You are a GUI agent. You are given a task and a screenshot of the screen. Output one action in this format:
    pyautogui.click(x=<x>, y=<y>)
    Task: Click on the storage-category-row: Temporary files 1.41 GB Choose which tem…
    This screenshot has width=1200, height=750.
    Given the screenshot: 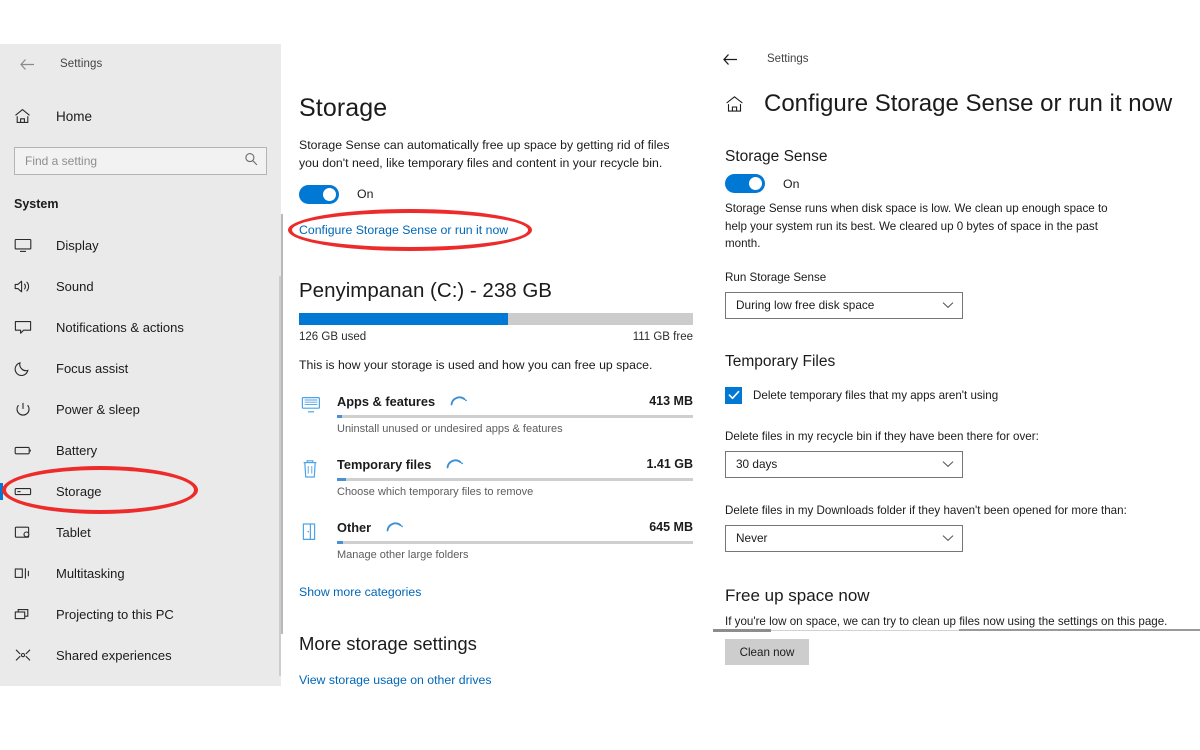 What is the action you would take?
    pyautogui.click(x=500, y=477)
    